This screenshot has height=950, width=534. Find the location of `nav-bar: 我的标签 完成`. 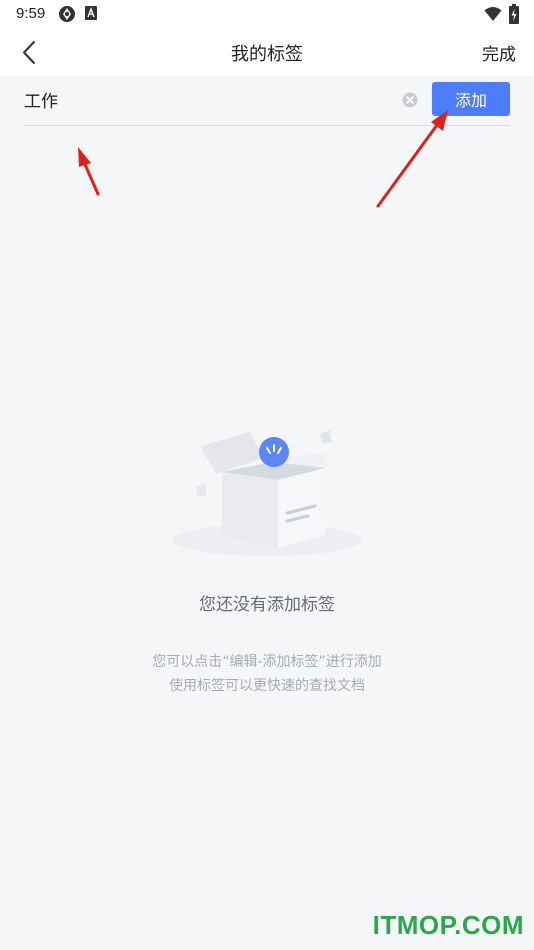

nav-bar: 我的标签 完成 is located at coordinates (267, 52).